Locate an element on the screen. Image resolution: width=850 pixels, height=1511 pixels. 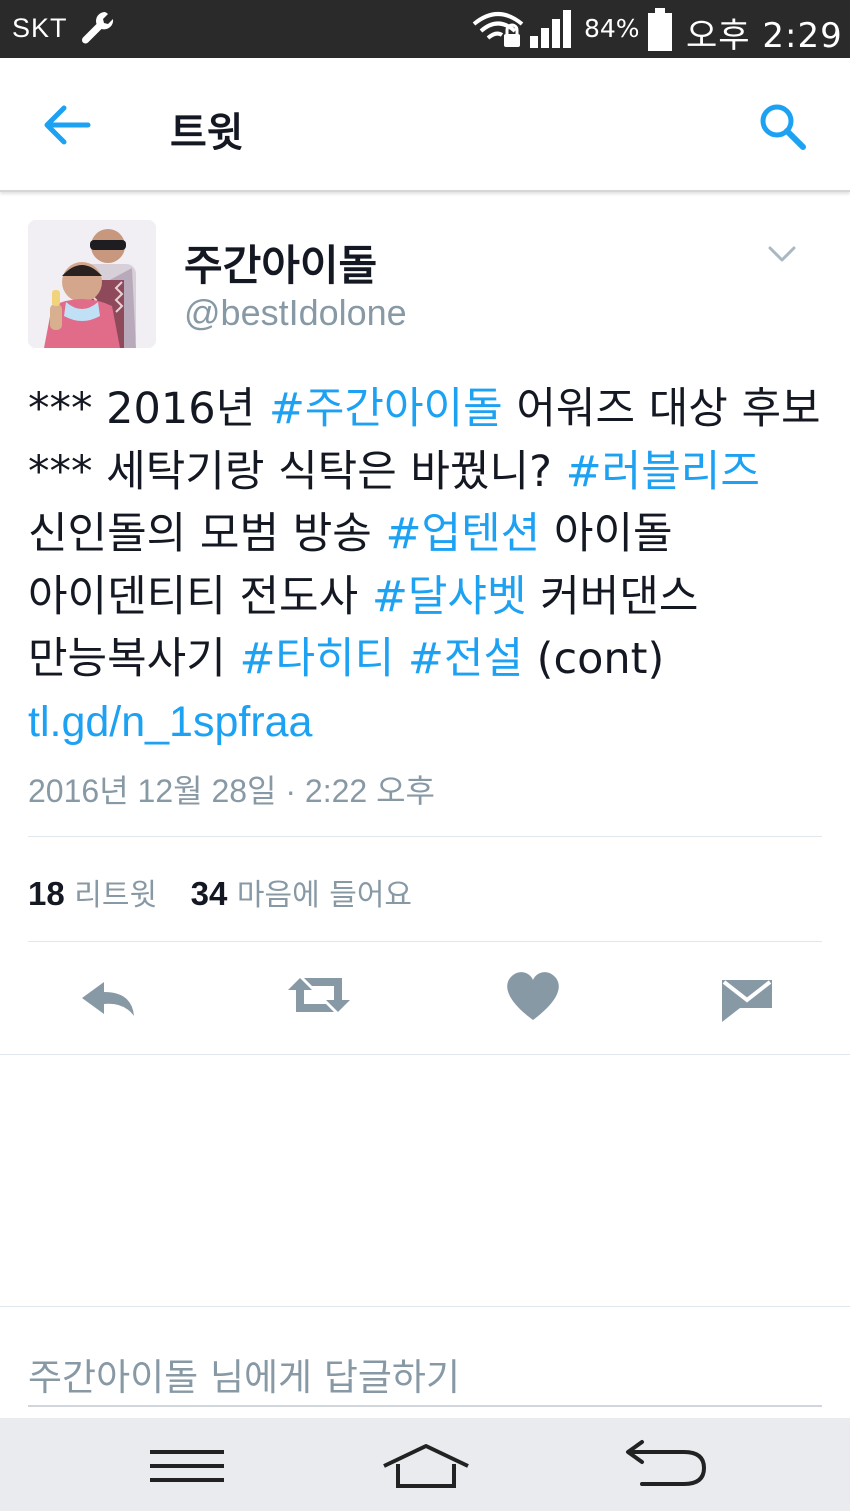
user-handle: @bestIdolone is located at coordinates (295, 313).